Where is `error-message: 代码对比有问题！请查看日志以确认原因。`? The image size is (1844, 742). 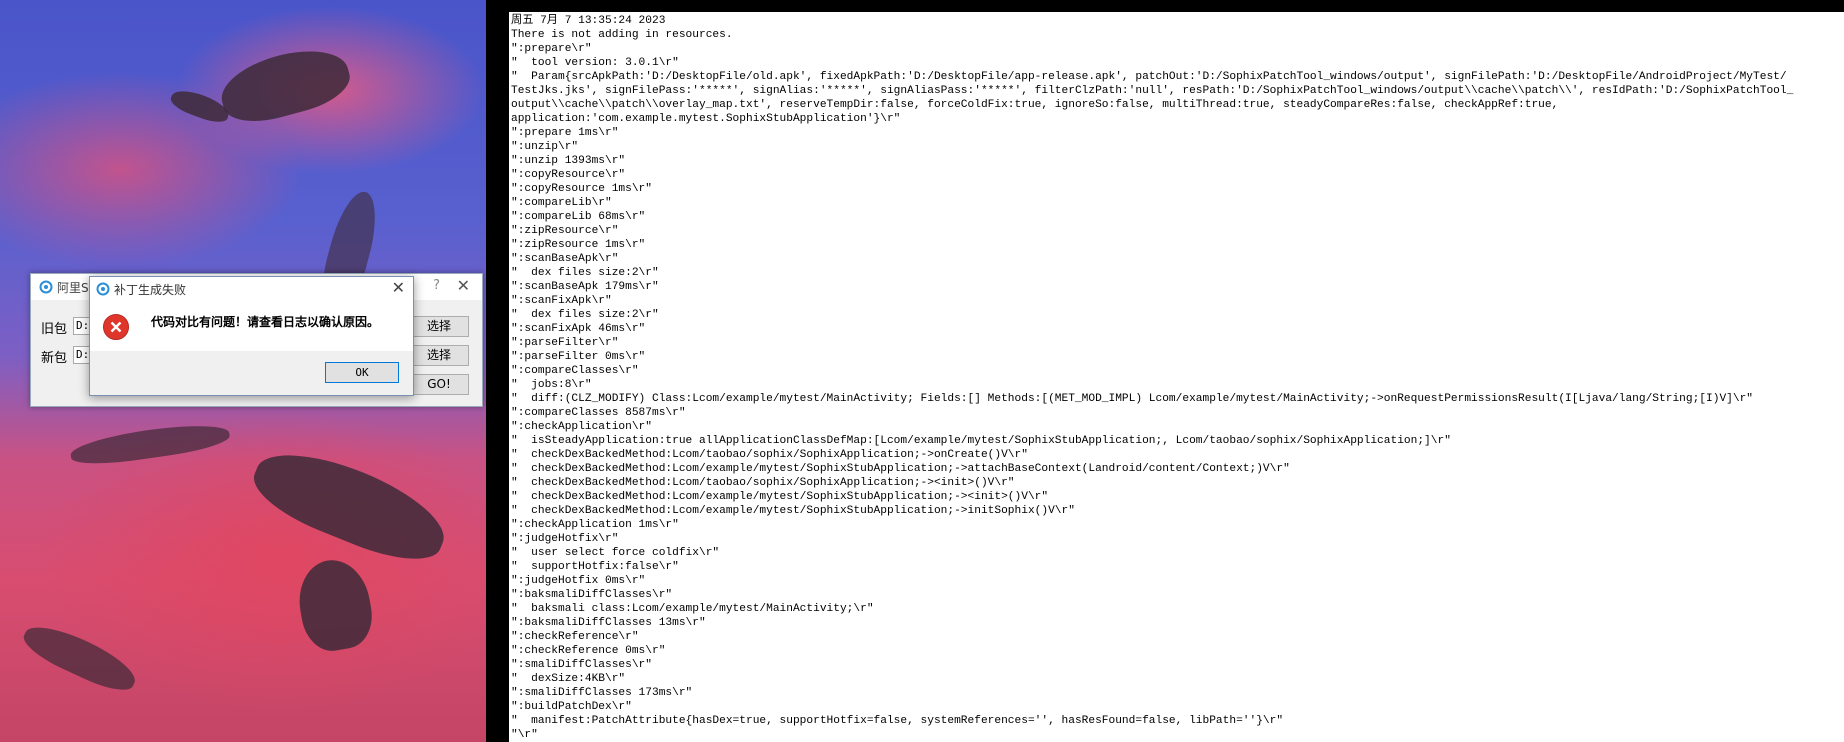 error-message: 代码对比有问题！请查看日志以确认原因。 is located at coordinates (265, 322).